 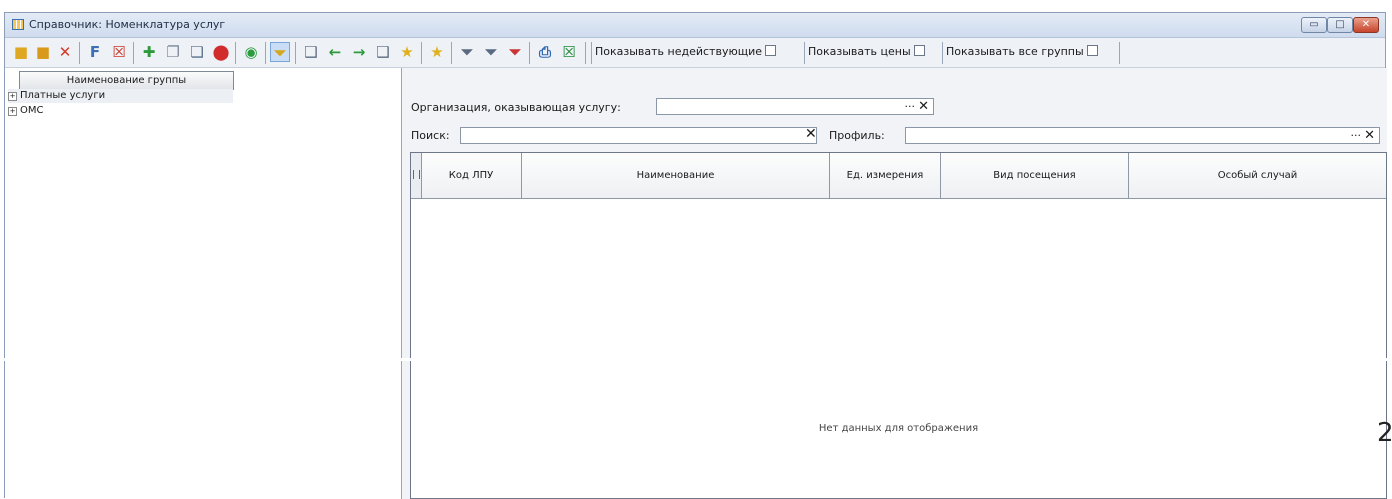 I want to click on favorite-icon: ★, so click(x=437, y=52).